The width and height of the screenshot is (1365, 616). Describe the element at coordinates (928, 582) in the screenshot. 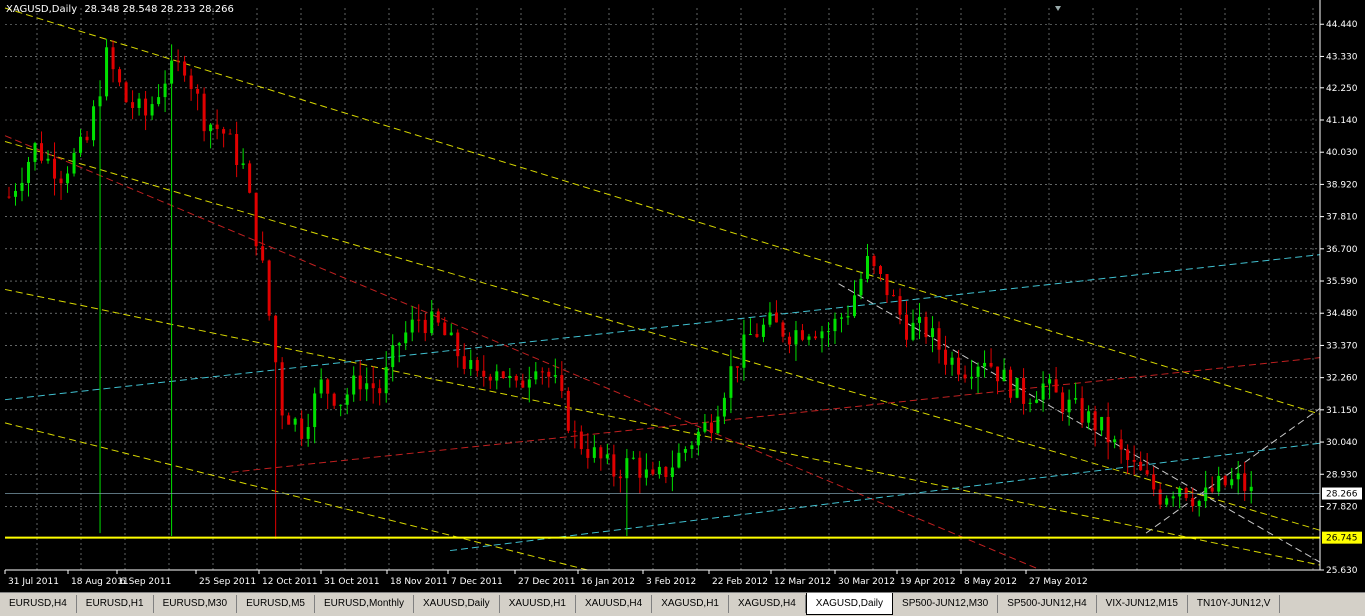

I see `time-tick-label: 19 Apr 2012` at that location.